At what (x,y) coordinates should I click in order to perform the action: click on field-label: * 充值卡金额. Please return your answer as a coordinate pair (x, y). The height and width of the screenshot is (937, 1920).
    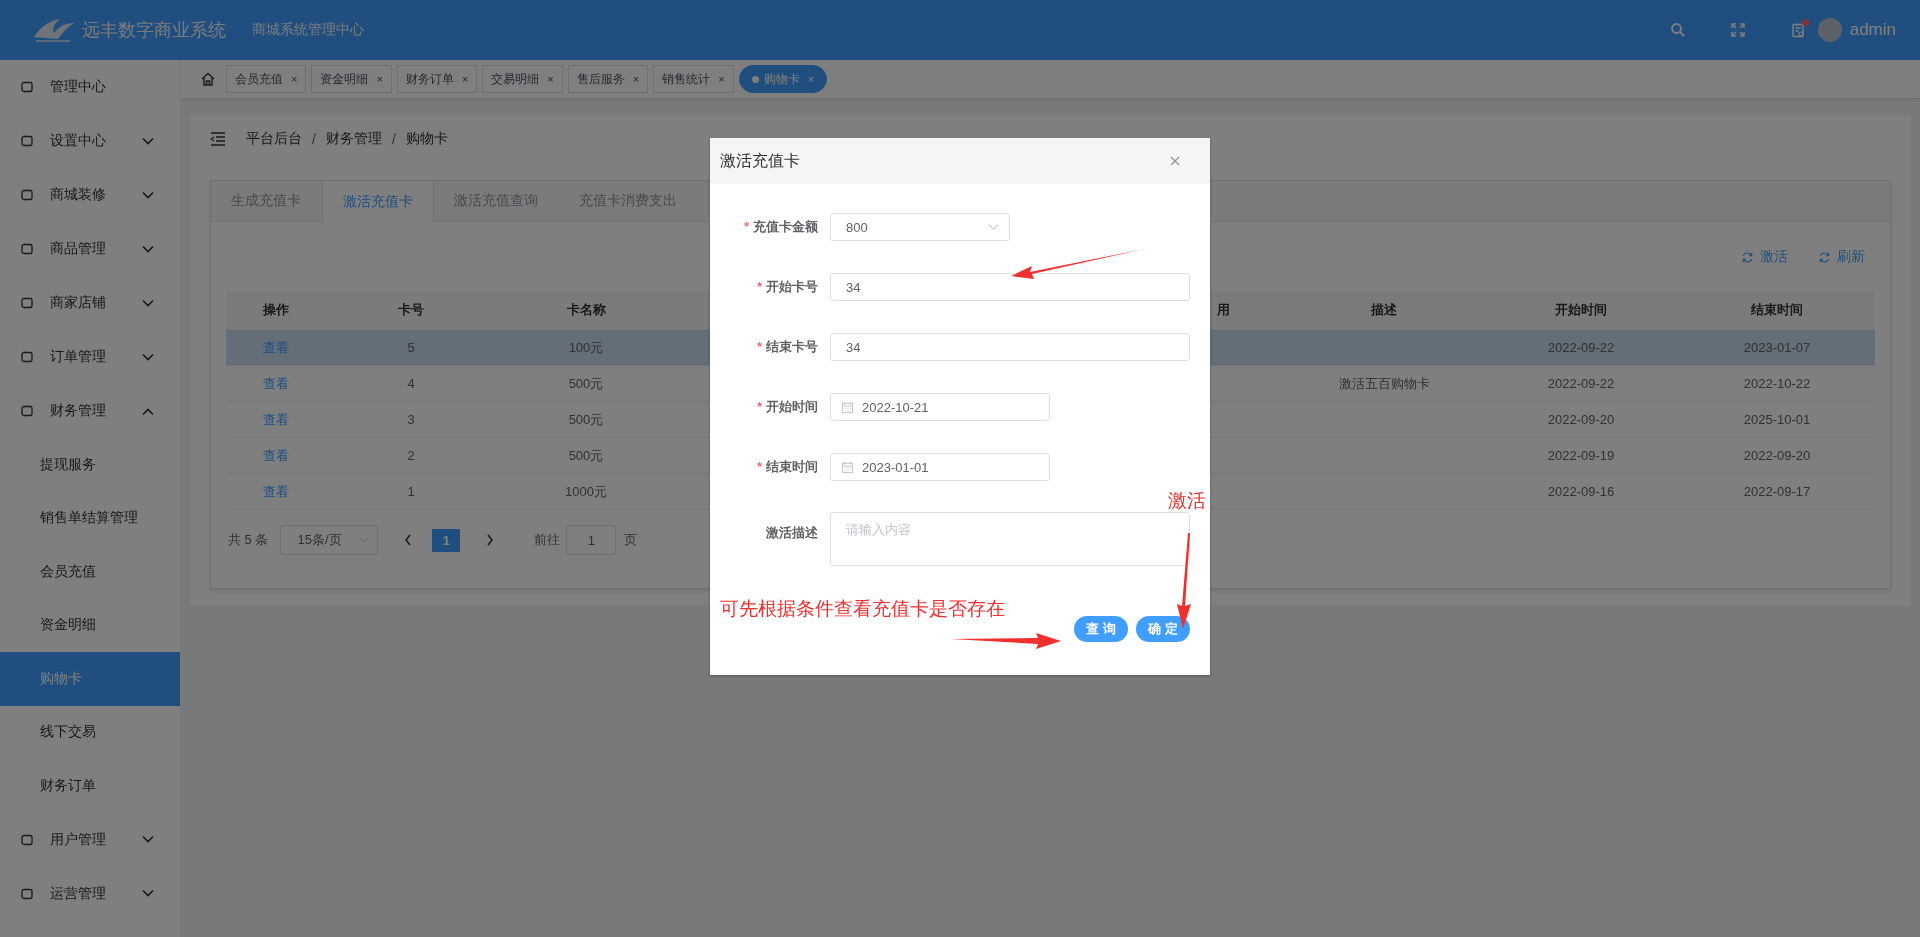
    Looking at the image, I should click on (780, 227).